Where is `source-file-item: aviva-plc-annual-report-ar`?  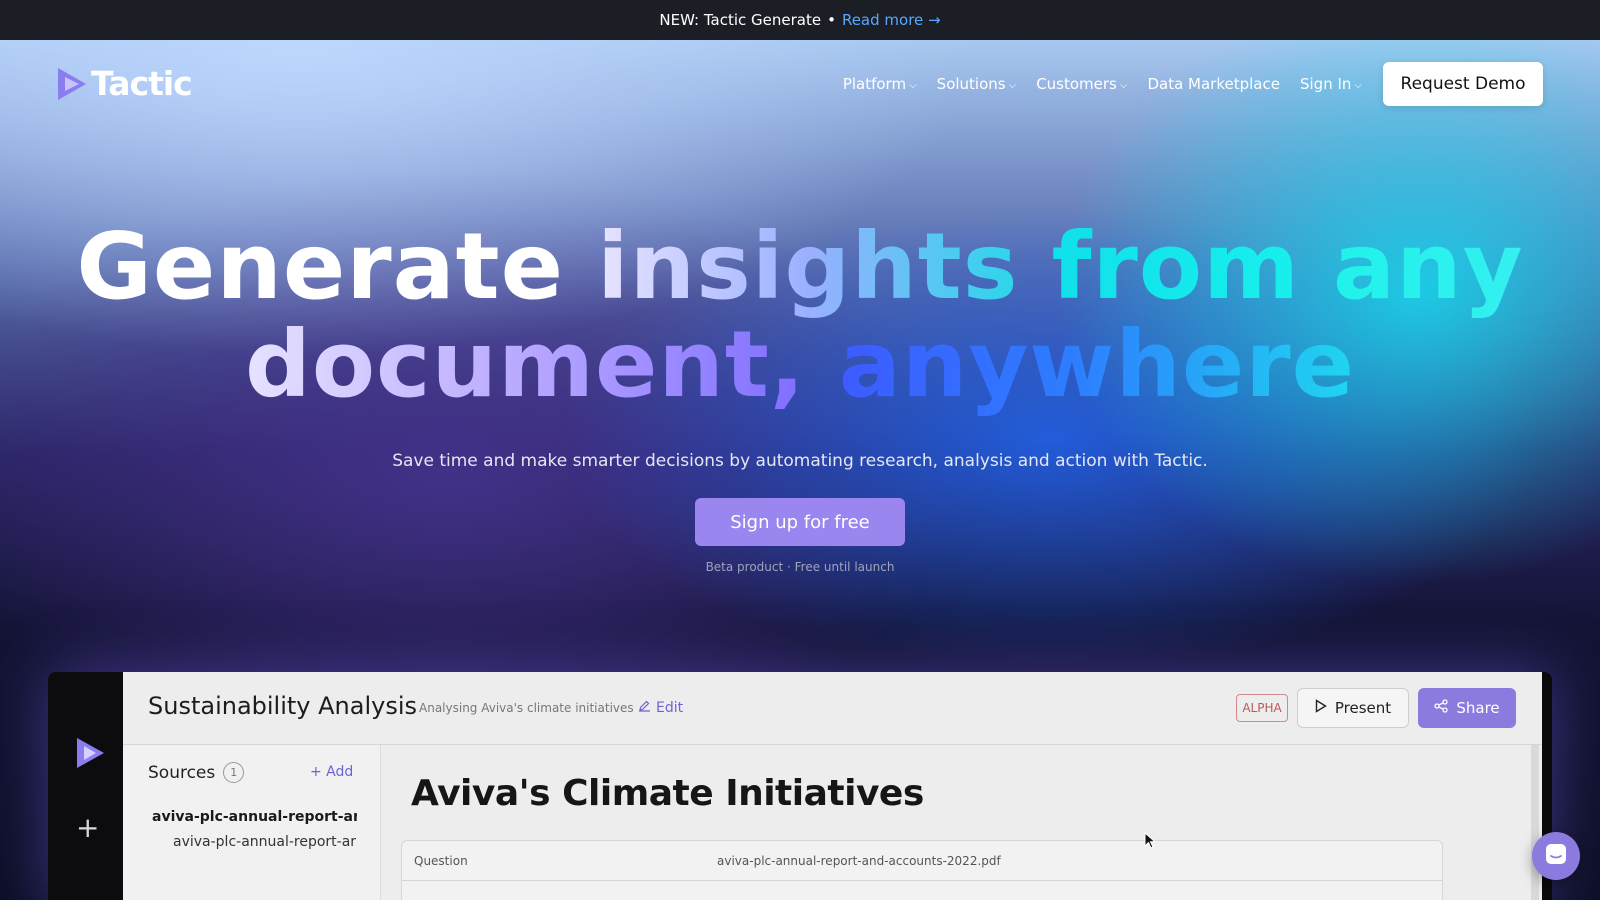 source-file-item: aviva-plc-annual-report-ar is located at coordinates (265, 842).